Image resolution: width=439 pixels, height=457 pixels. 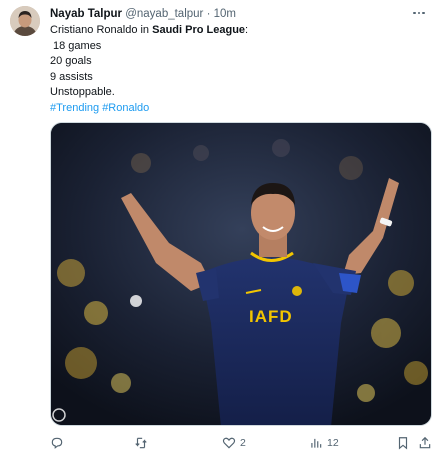 What do you see at coordinates (199, 30) in the screenshot?
I see `league-name: Saudi Pro League` at bounding box center [199, 30].